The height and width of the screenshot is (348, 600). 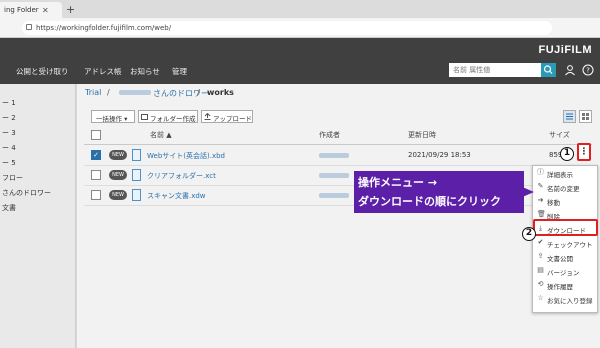 I want to click on sidebar-item: ー 4, so click(x=9, y=148).